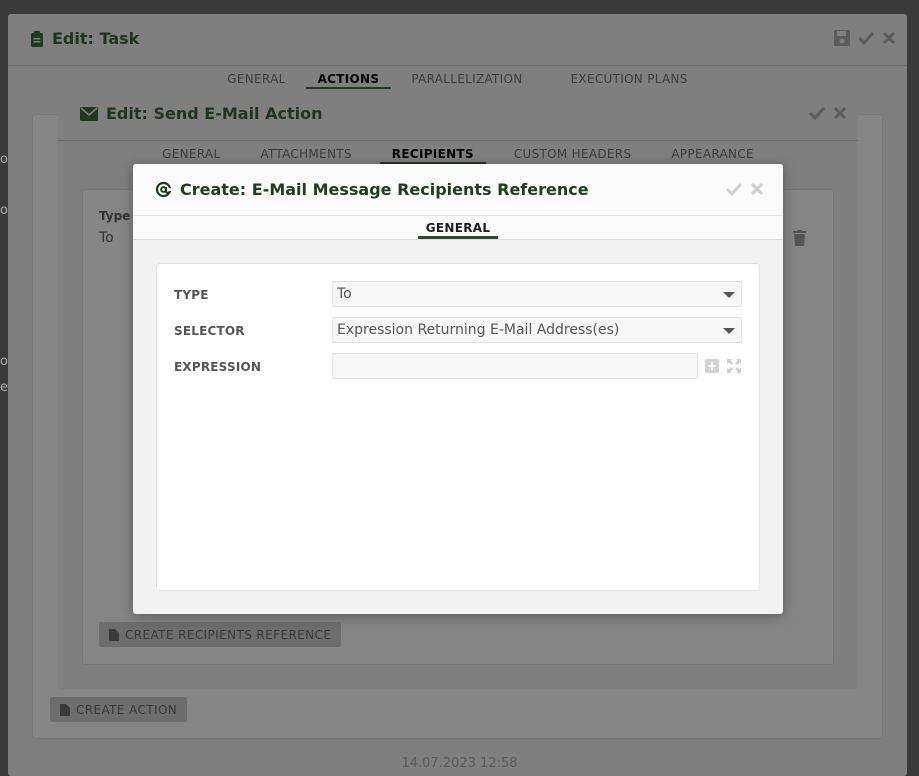 The width and height of the screenshot is (919, 776). Describe the element at coordinates (305, 156) in the screenshot. I see `tab-attachments: ATTACHMENTS` at that location.